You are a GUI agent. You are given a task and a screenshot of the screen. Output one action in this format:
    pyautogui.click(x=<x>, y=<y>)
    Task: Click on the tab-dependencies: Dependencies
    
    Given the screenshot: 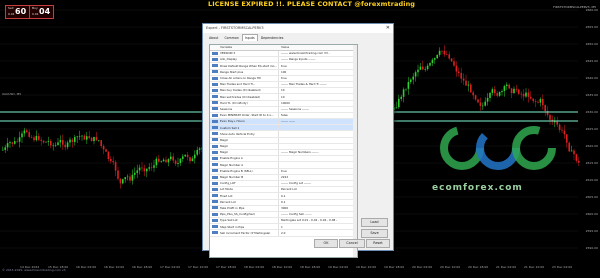 What is the action you would take?
    pyautogui.click(x=272, y=38)
    